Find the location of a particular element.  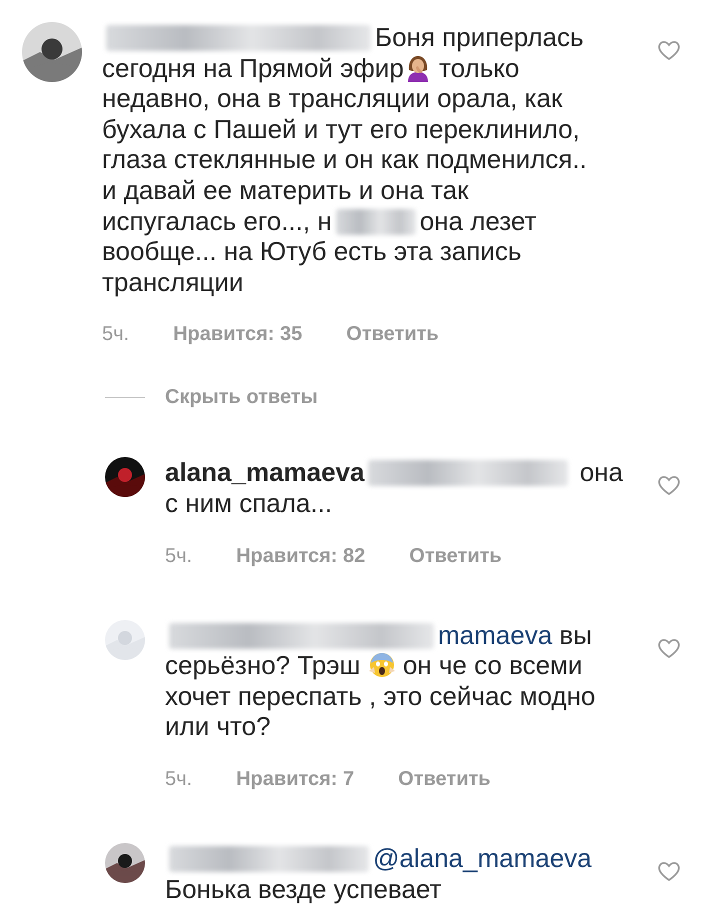

hide-replies-link: Скрыть ответы is located at coordinates (241, 398).